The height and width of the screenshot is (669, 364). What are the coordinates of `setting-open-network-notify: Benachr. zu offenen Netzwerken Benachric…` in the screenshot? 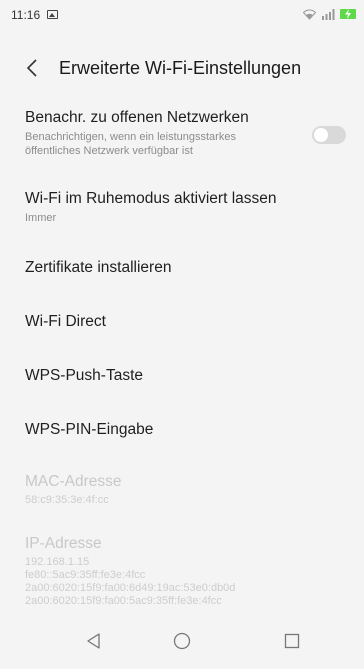 It's located at (182, 135).